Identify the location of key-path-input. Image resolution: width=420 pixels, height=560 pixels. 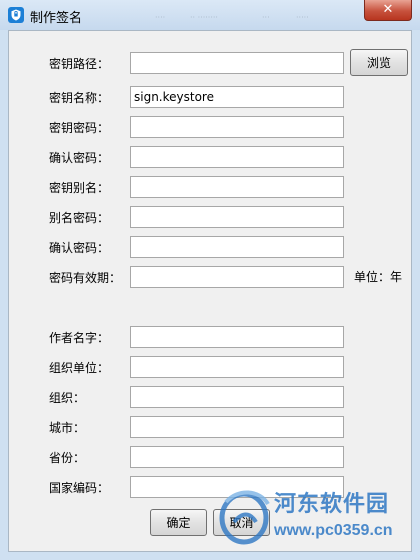
(237, 63).